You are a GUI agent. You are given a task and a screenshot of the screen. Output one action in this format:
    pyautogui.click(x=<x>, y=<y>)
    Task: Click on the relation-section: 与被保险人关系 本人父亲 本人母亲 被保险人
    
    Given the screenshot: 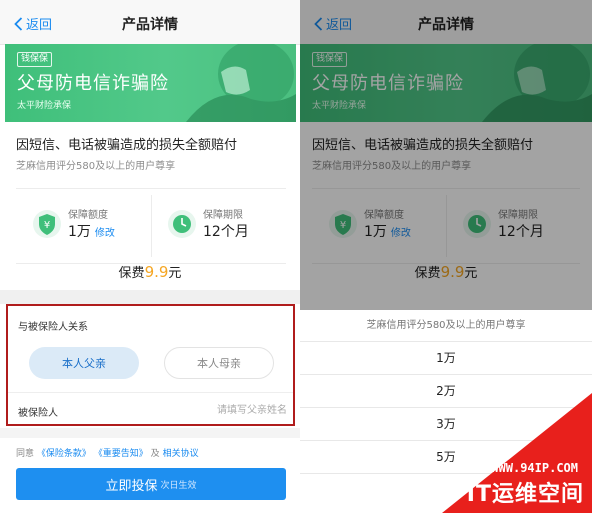 What is the action you would take?
    pyautogui.click(x=150, y=365)
    